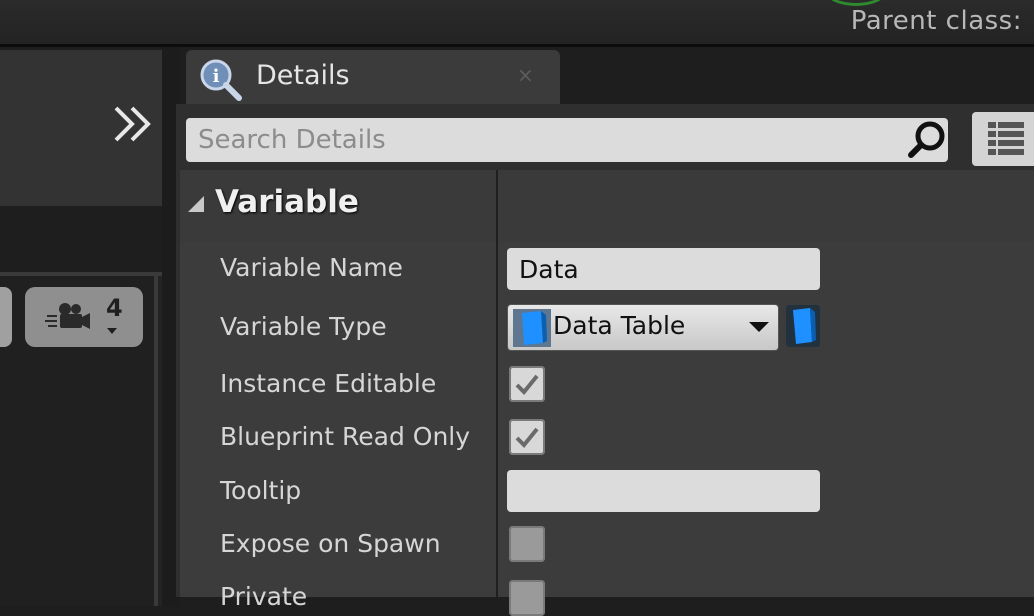 This screenshot has height=616, width=1034. What do you see at coordinates (619, 325) in the screenshot?
I see `variable-type-value: Data Table` at bounding box center [619, 325].